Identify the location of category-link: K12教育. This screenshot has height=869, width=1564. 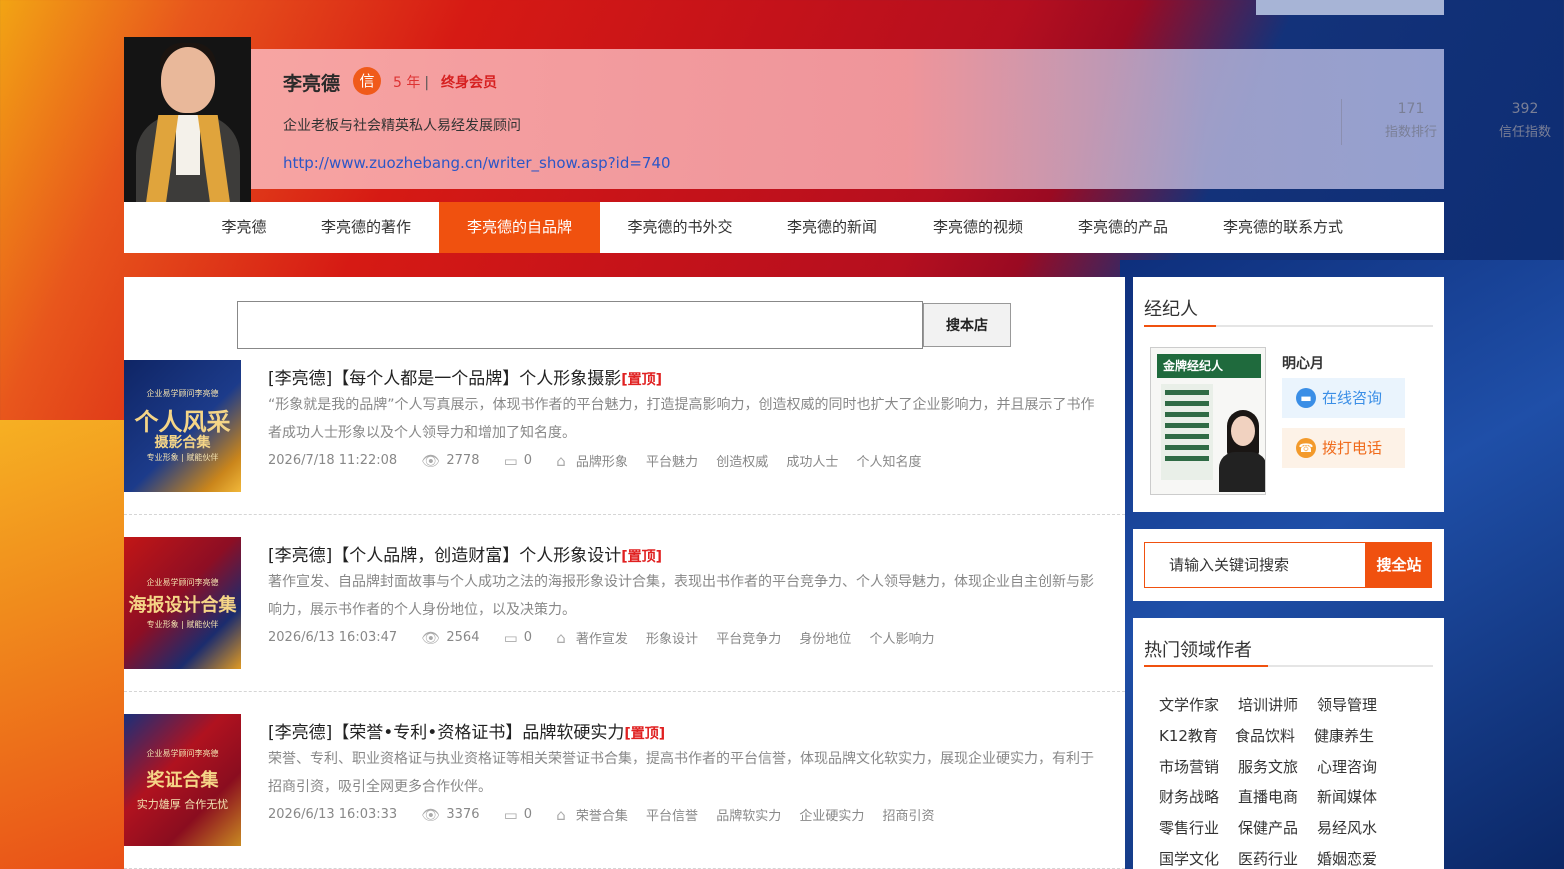
(1188, 735).